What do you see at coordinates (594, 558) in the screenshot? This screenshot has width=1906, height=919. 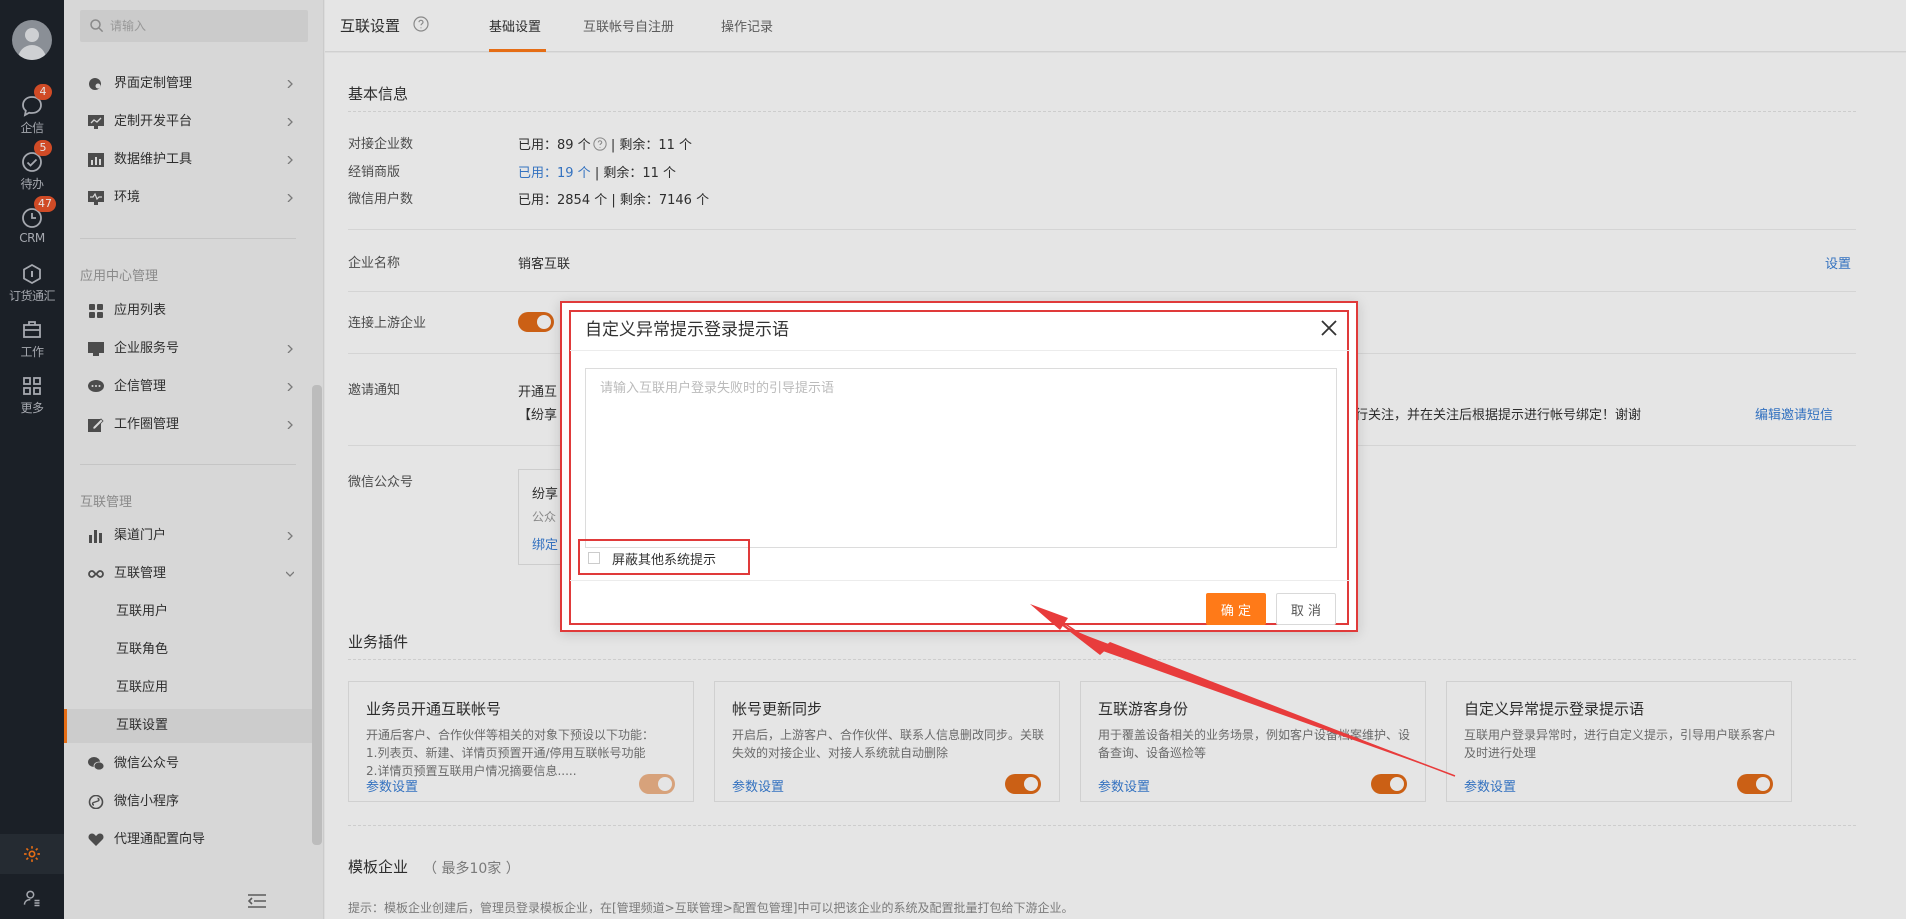 I see `block-other-tips-checkbox` at bounding box center [594, 558].